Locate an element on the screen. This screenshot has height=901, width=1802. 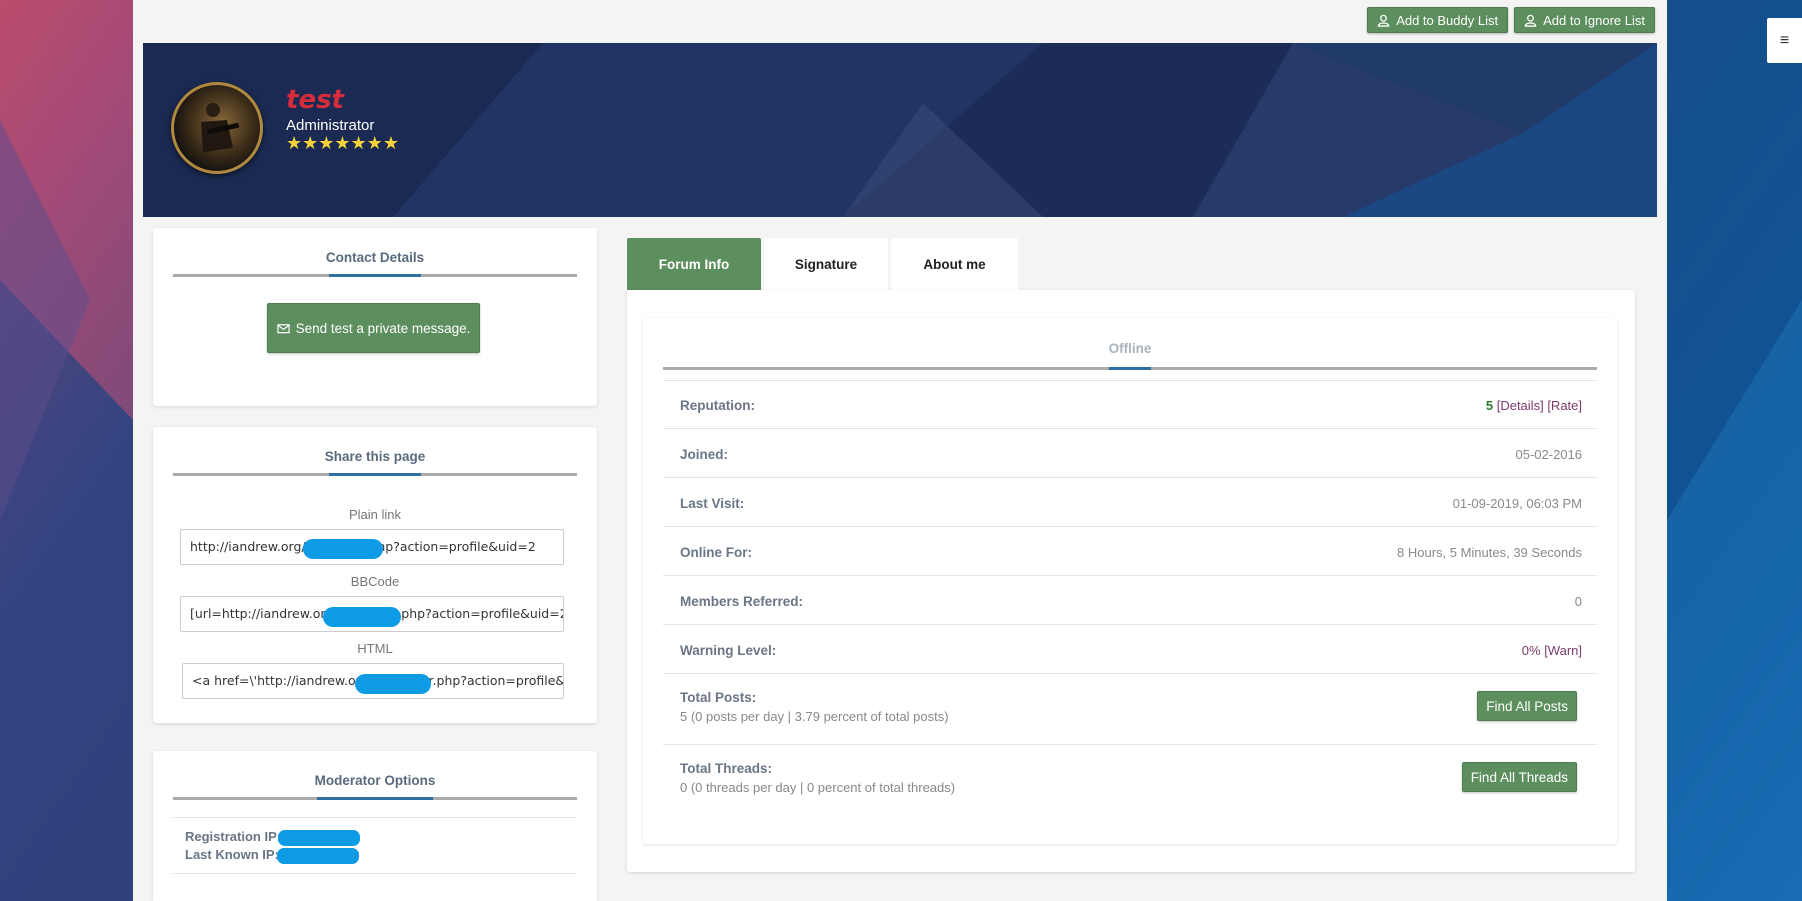
user-title: Administrator is located at coordinates (330, 125).